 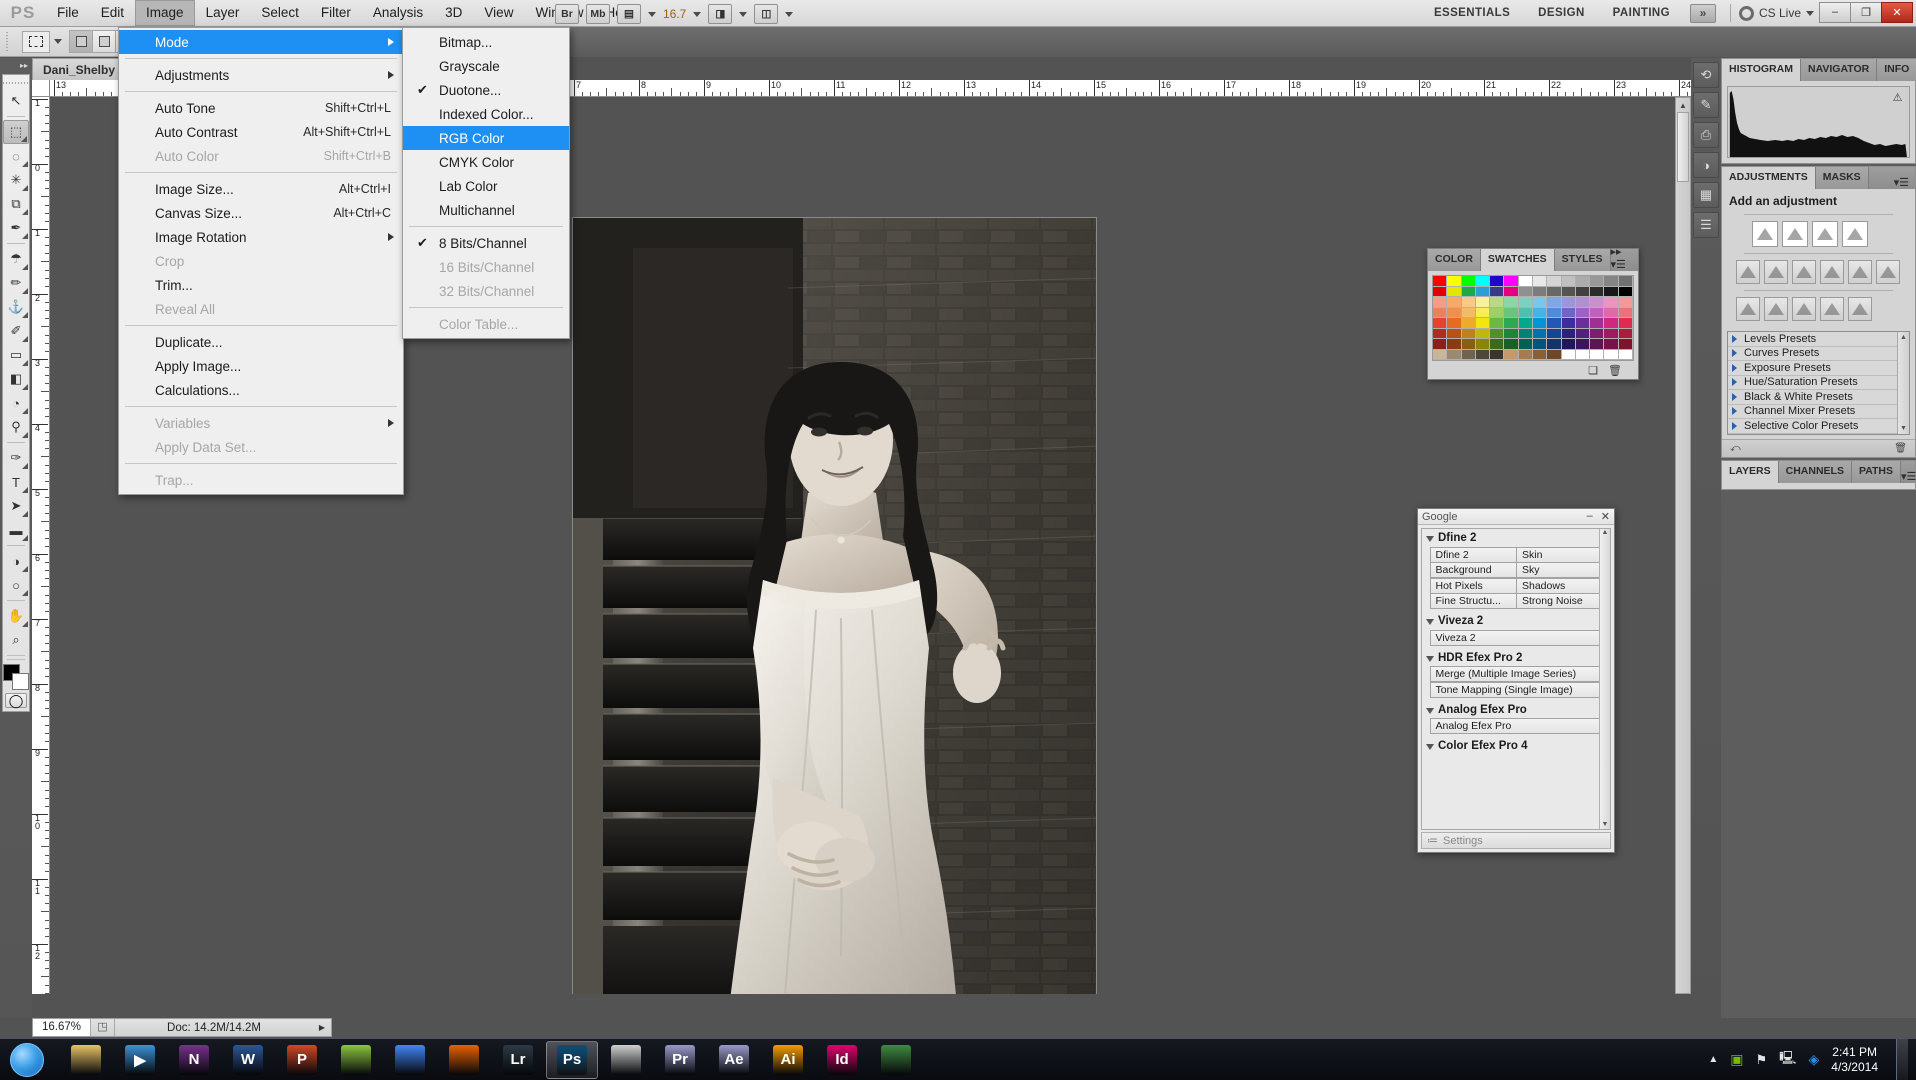 What do you see at coordinates (1473, 554) in the screenshot?
I see `nik-button: Dfine 2` at bounding box center [1473, 554].